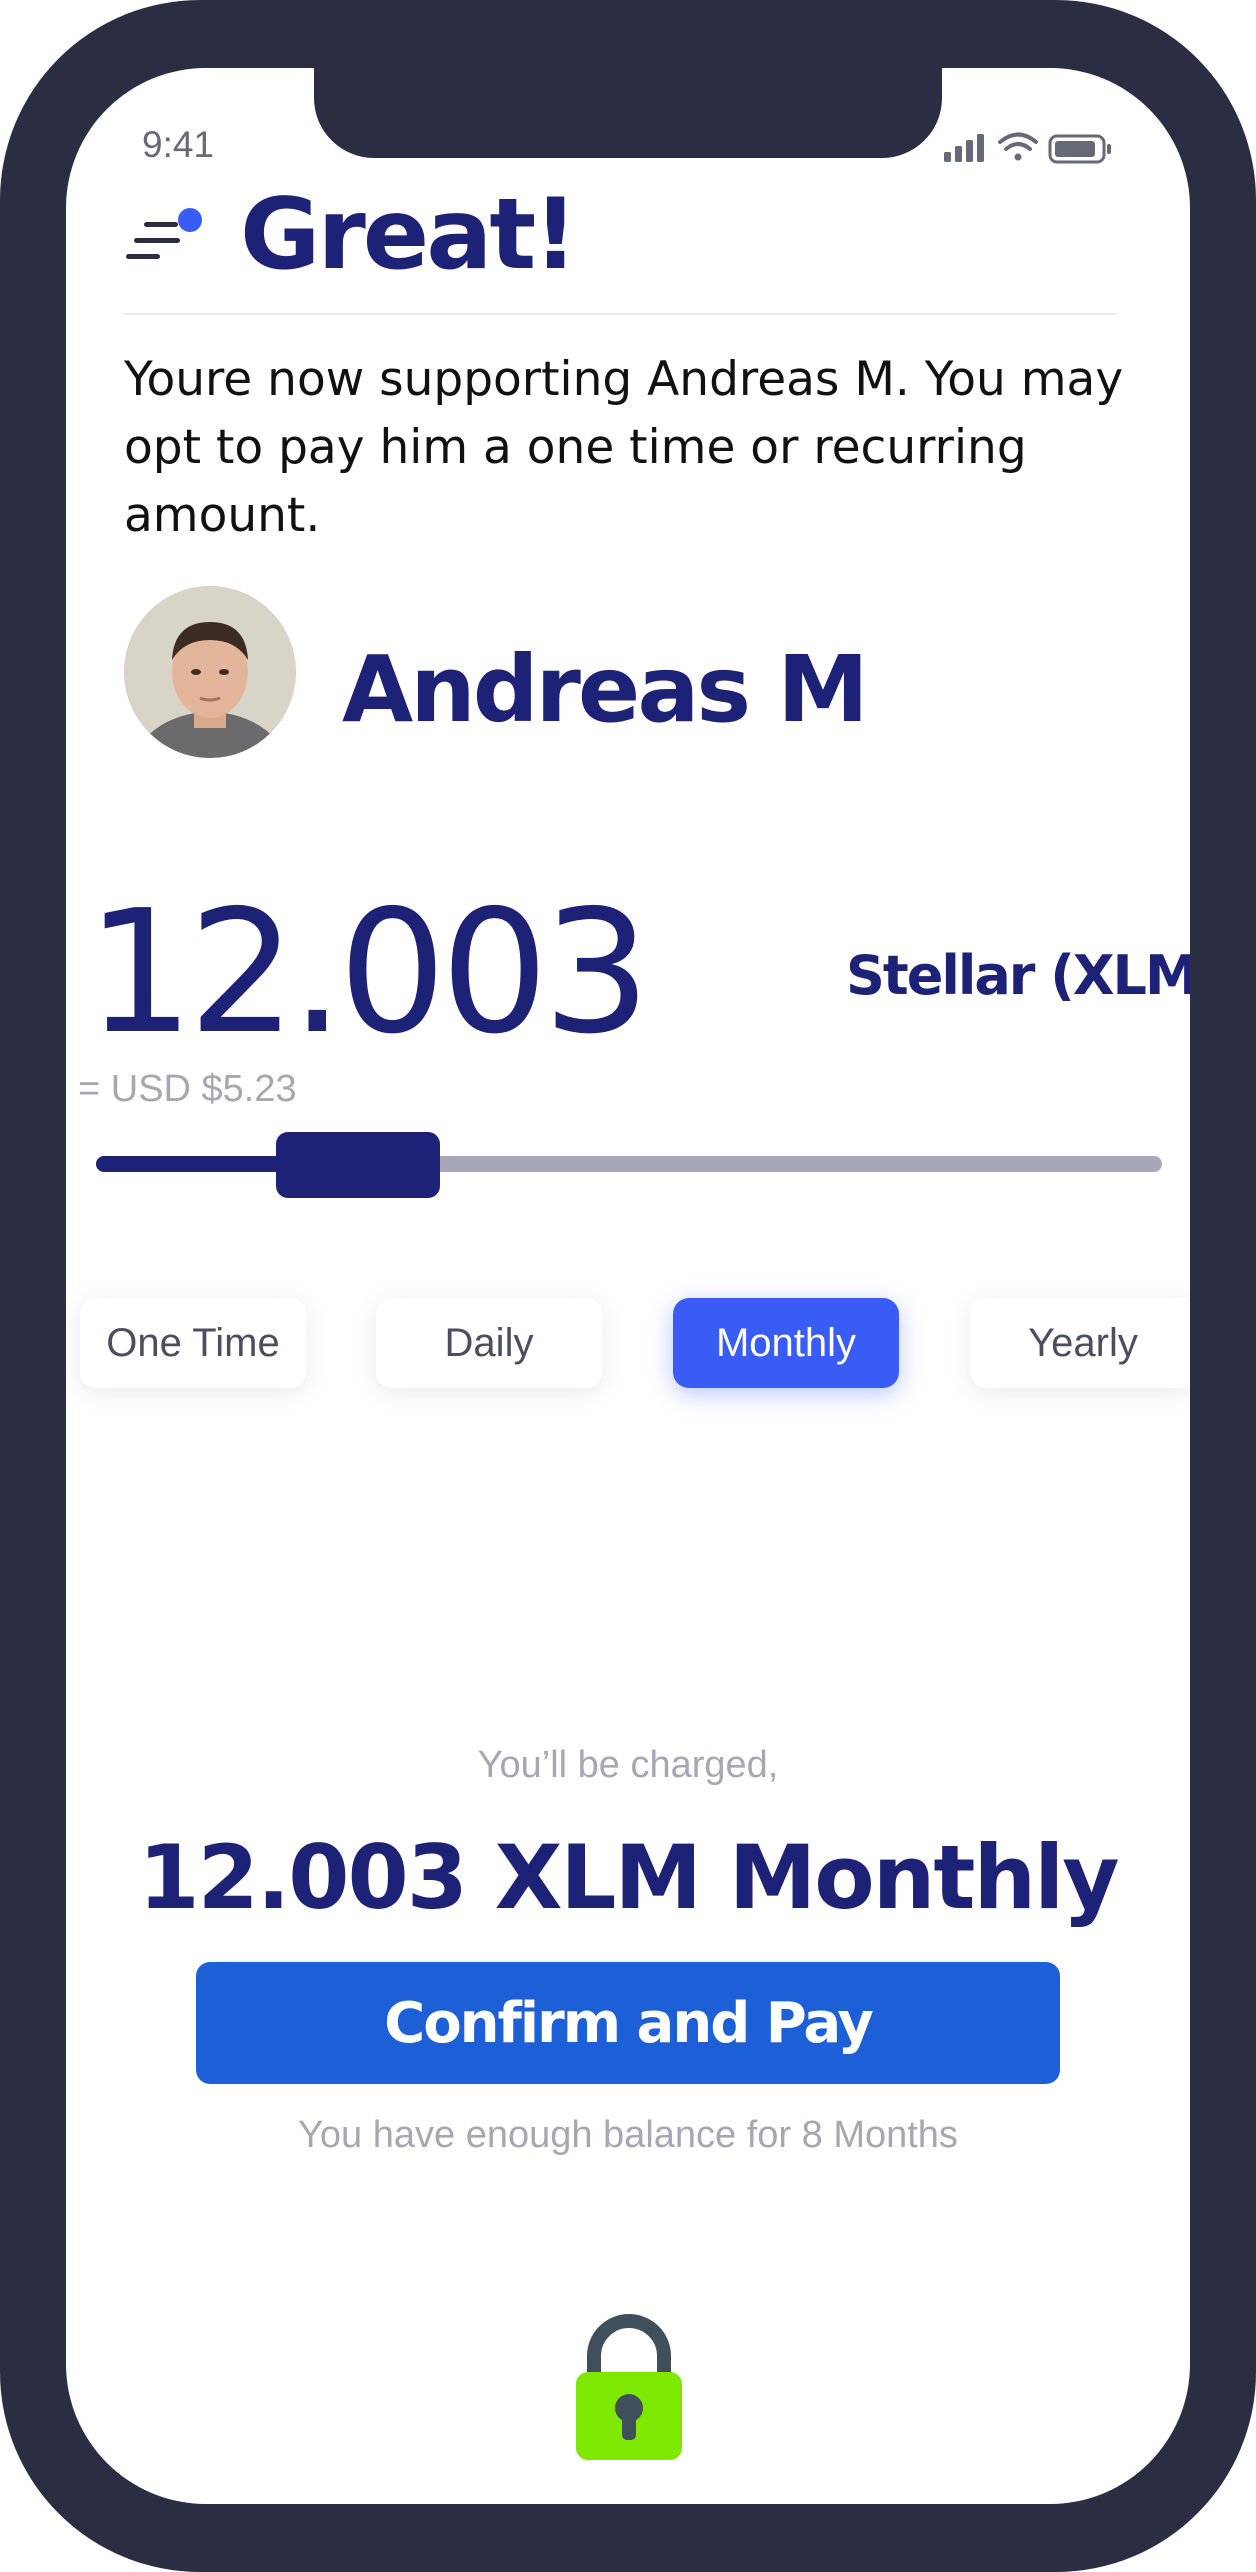 Image resolution: width=1256 pixels, height=2572 pixels. I want to click on wifi-icon, so click(1018, 146).